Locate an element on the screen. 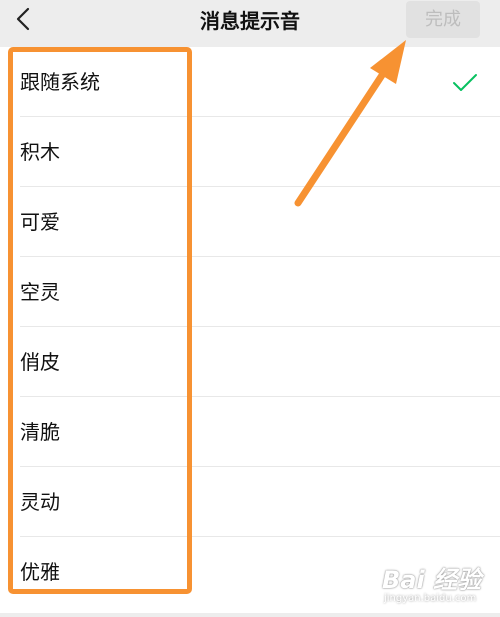 The height and width of the screenshot is (617, 500). sound-option-label: 清脆 is located at coordinates (40, 432).